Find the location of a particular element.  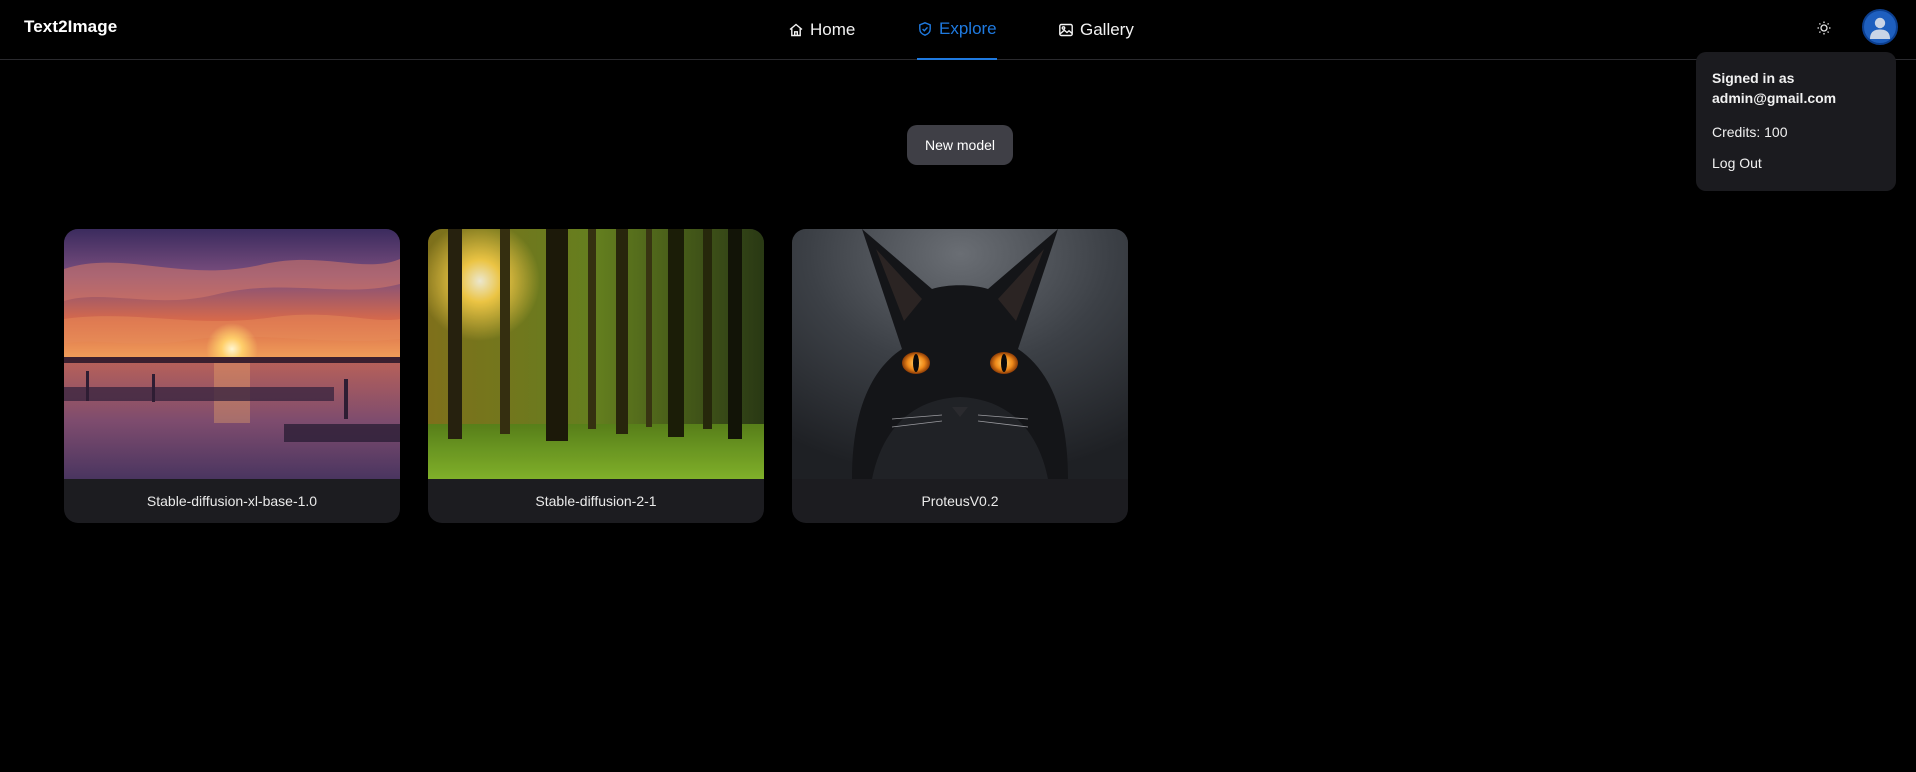

sun-icon is located at coordinates (1824, 28).